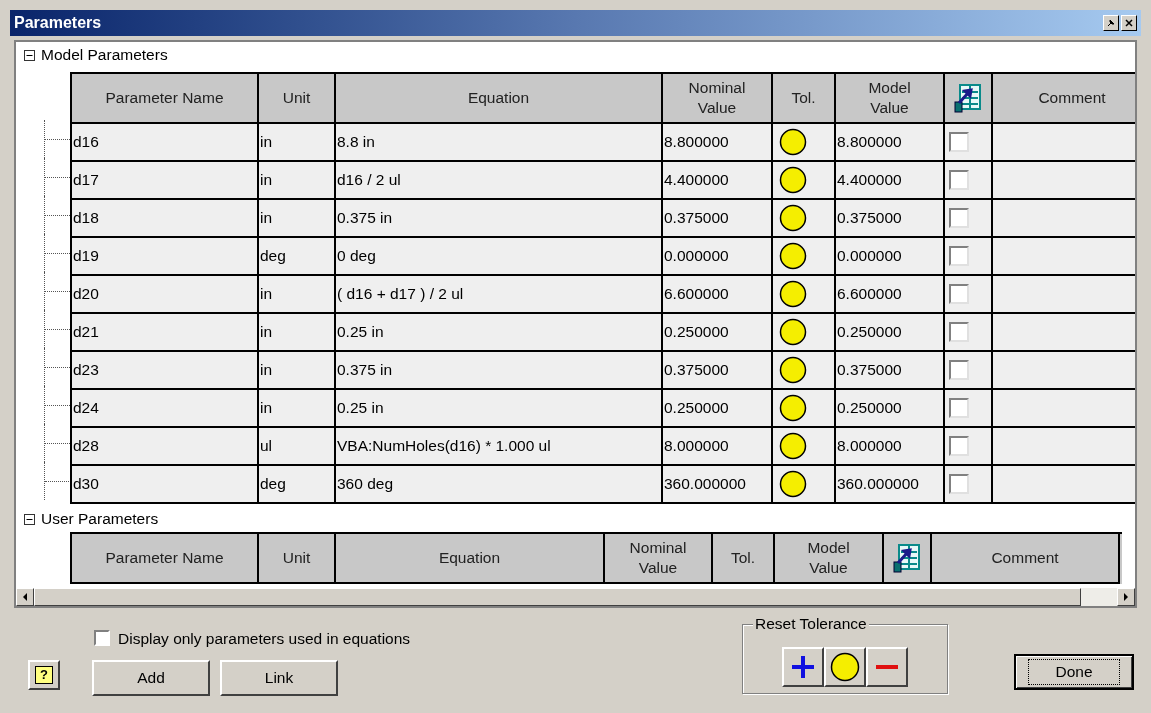 This screenshot has width=1151, height=713. I want to click on parameter-name-cell-text: d21, so click(85, 332).